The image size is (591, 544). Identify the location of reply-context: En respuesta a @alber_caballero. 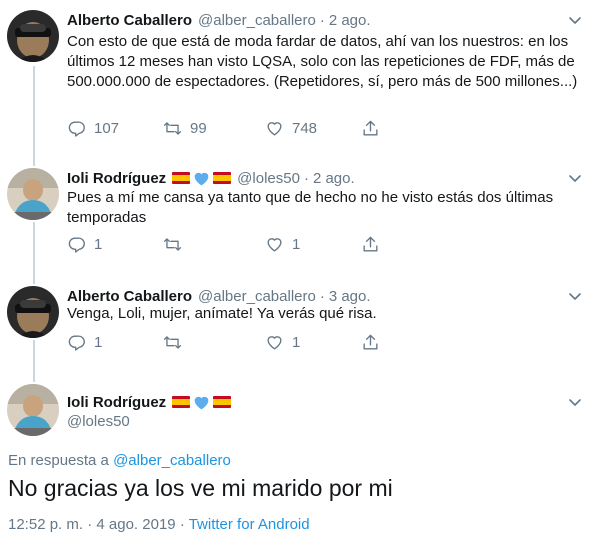
(119, 460).